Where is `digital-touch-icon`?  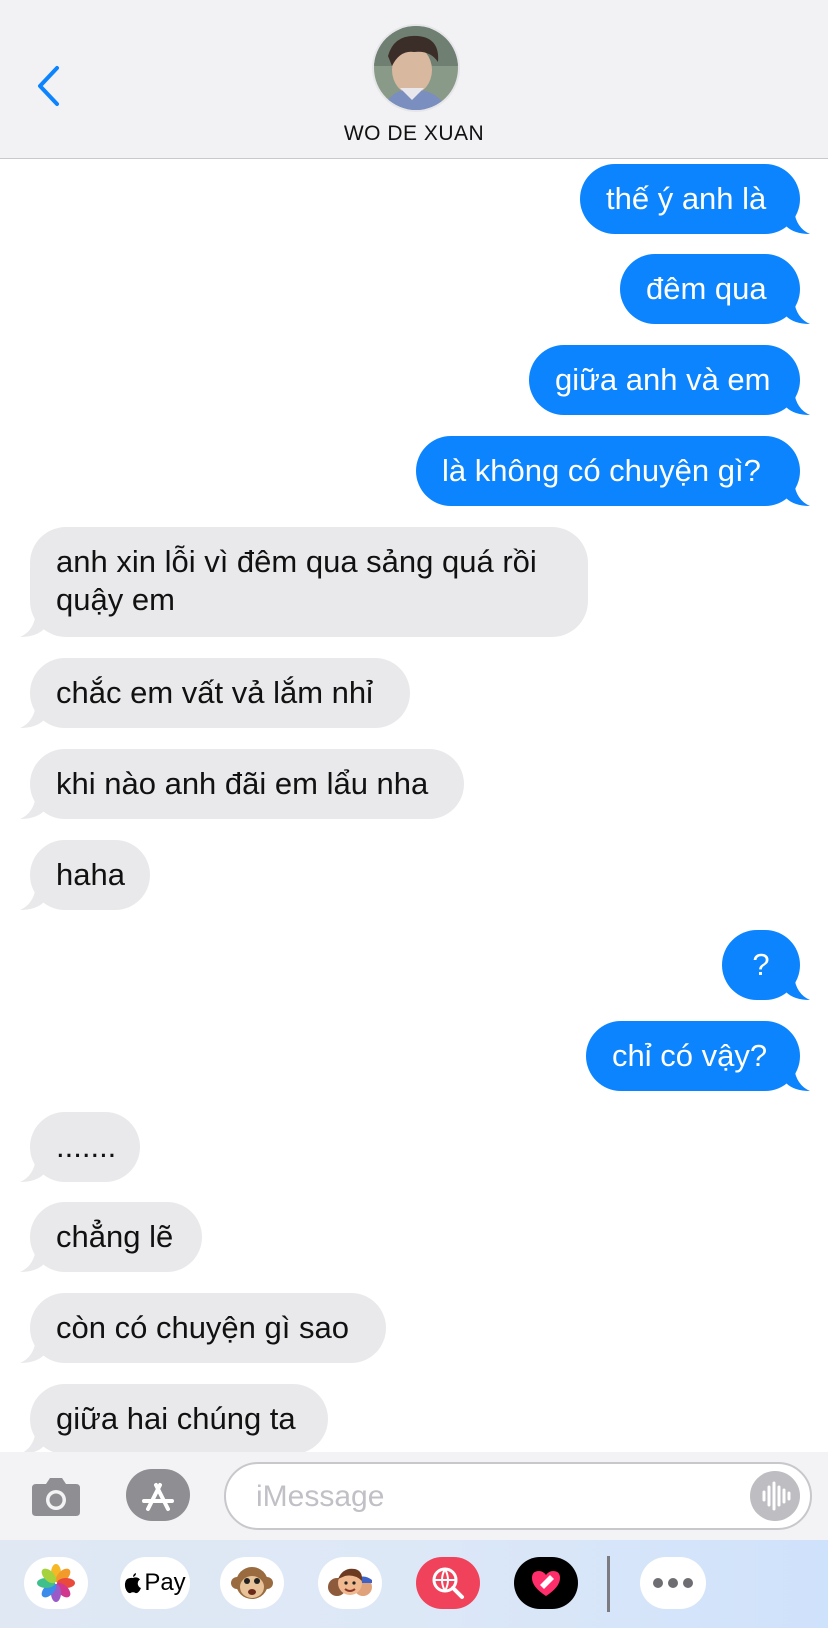
digital-touch-icon is located at coordinates (546, 1583).